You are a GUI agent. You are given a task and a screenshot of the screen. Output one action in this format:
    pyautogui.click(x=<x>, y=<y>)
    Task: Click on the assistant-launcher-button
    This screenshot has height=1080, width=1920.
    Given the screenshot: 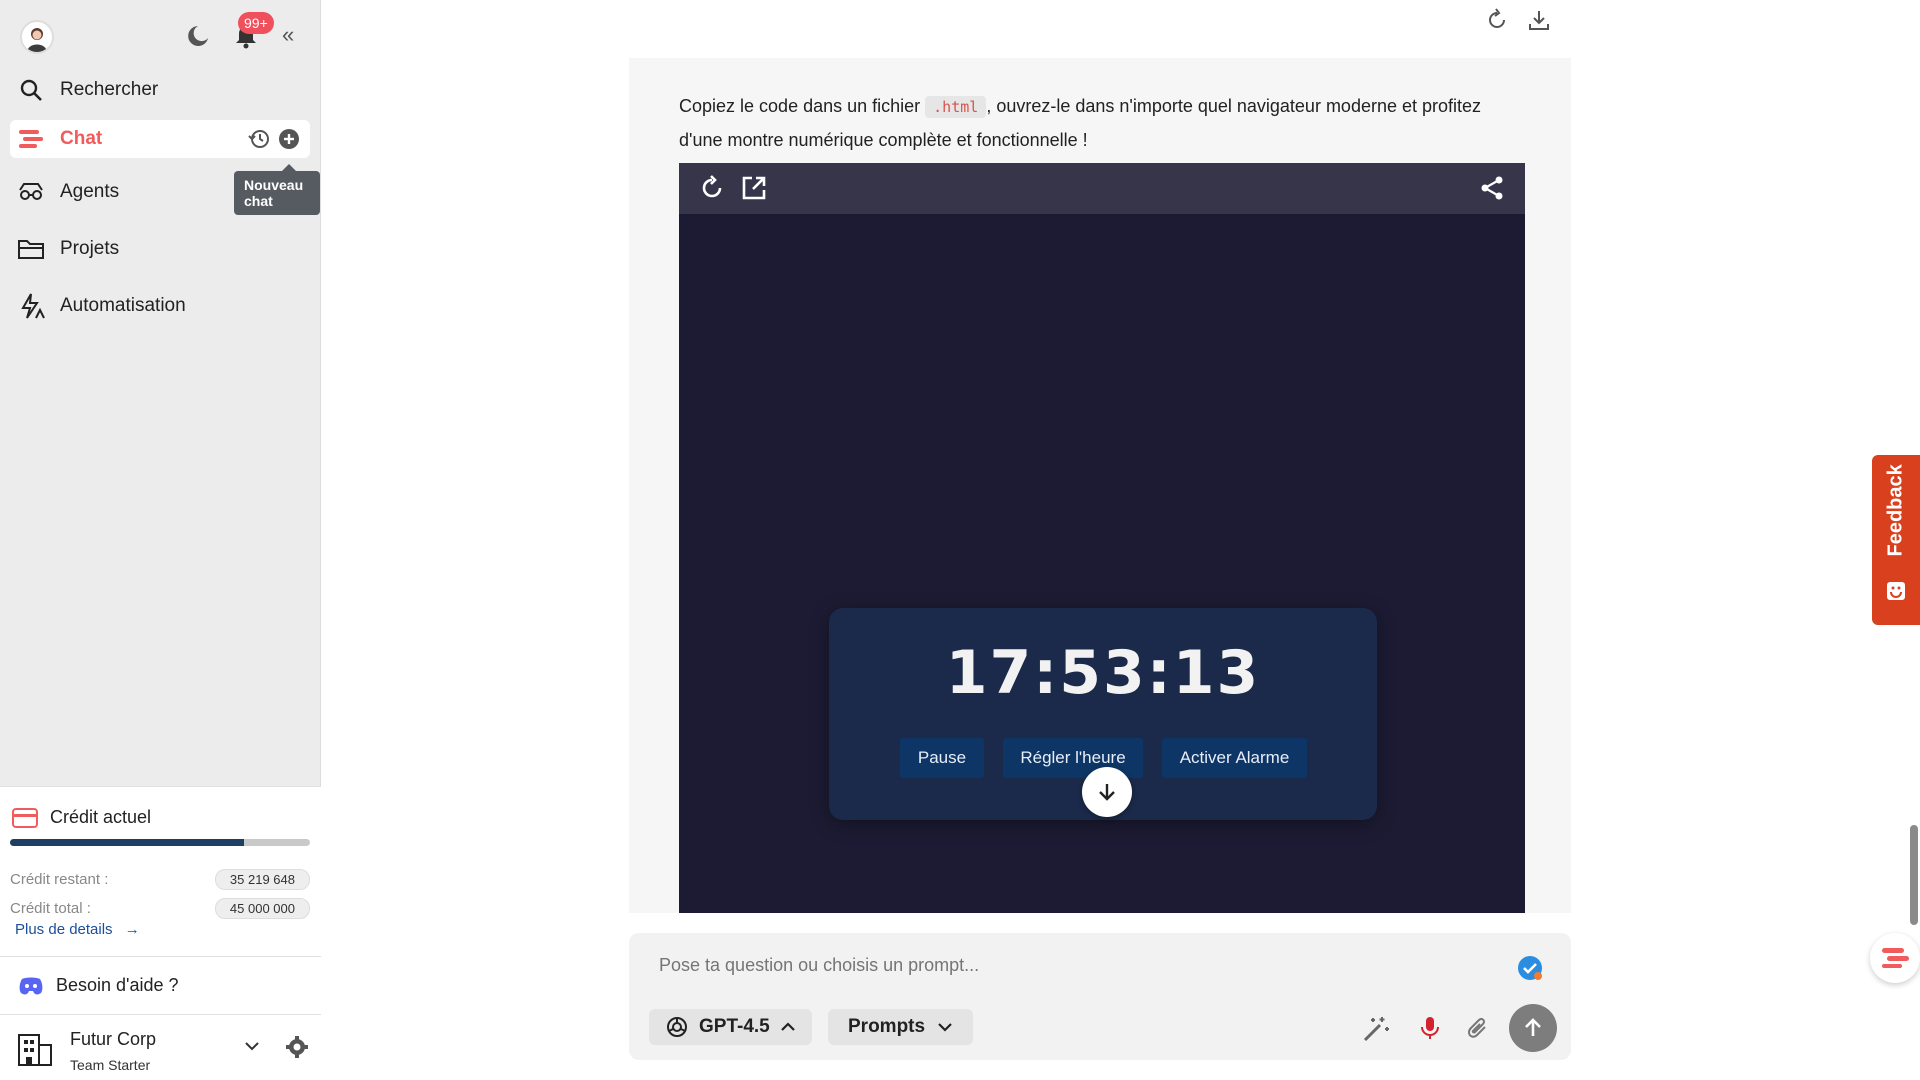 What is the action you would take?
    pyautogui.click(x=1895, y=958)
    